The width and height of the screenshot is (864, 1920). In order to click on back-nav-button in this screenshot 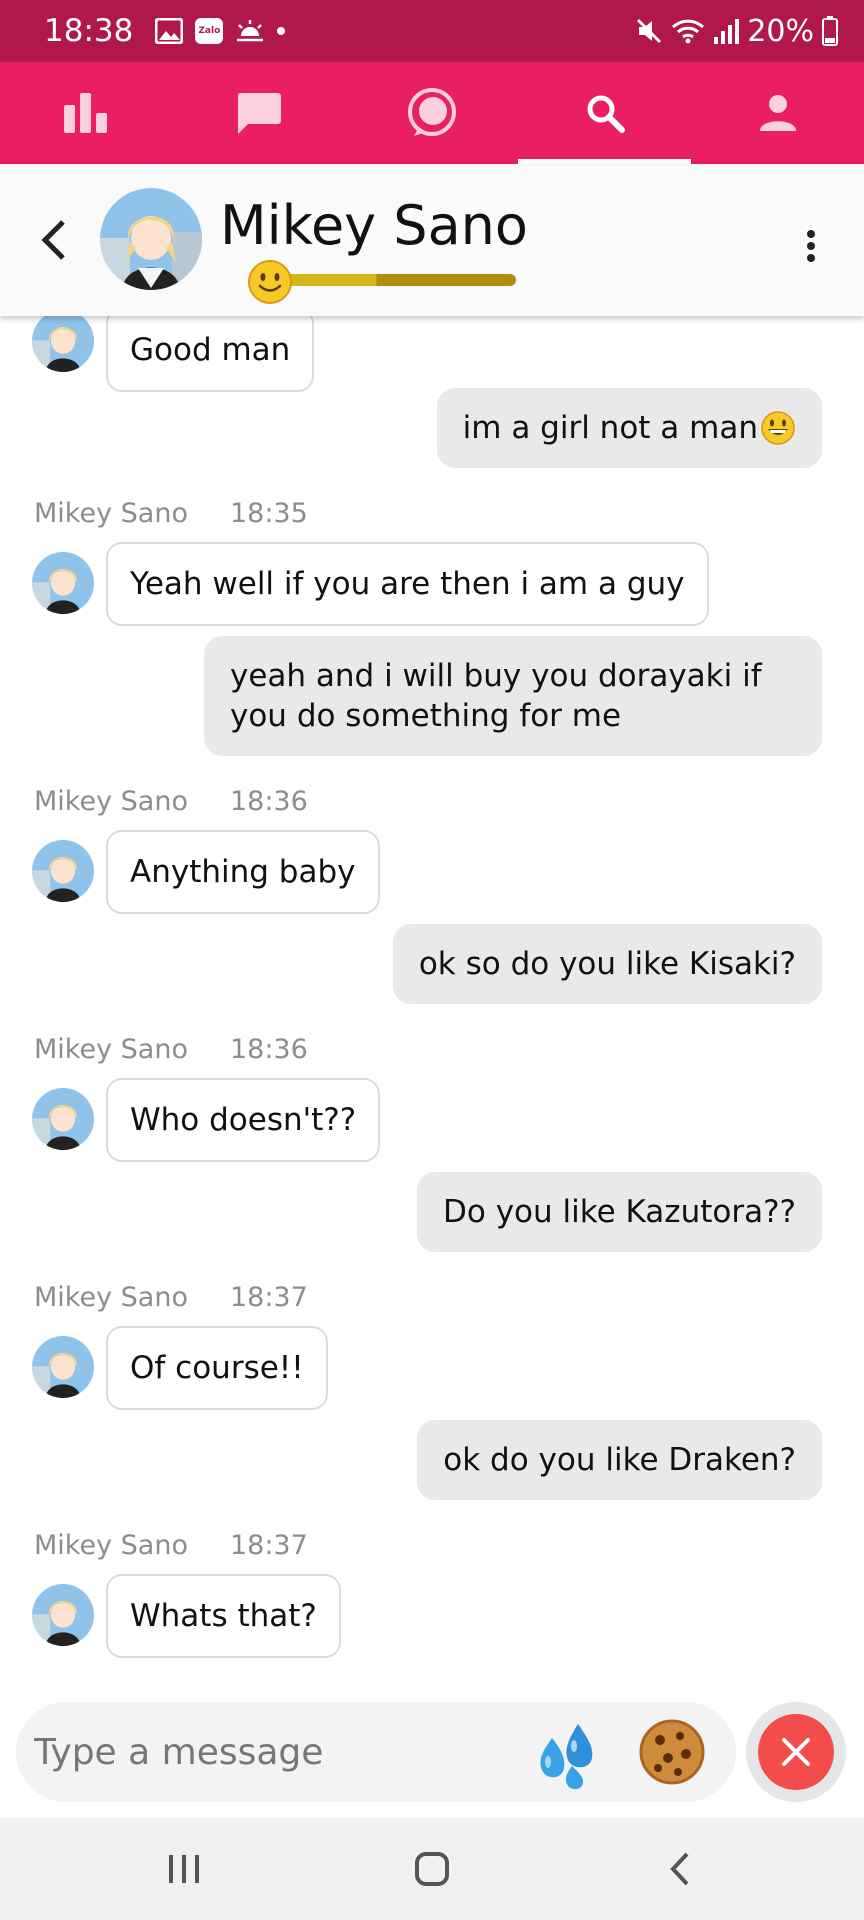, I will do `click(680, 1869)`.